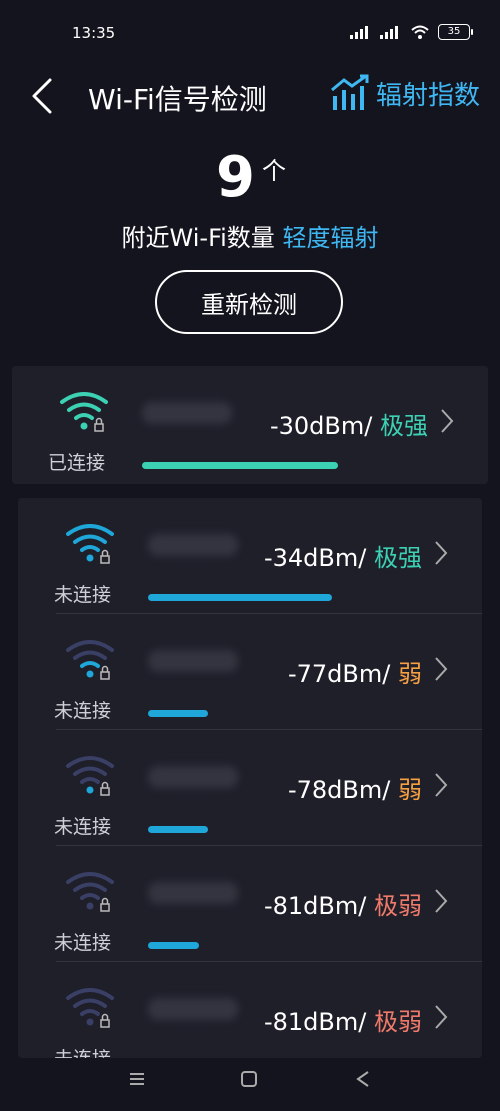  I want to click on header: Wi-Fi信号检测 辐射指数, so click(250, 95).